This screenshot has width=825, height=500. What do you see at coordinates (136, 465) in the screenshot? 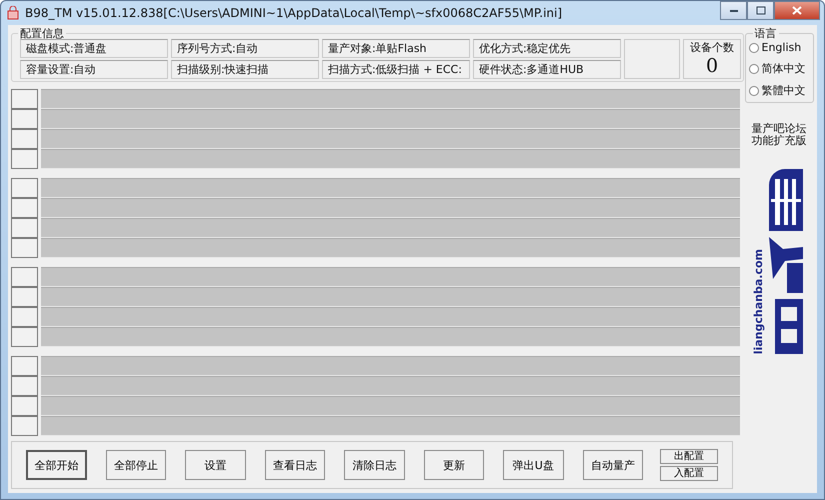
I see `action-button: 全部停止` at bounding box center [136, 465].